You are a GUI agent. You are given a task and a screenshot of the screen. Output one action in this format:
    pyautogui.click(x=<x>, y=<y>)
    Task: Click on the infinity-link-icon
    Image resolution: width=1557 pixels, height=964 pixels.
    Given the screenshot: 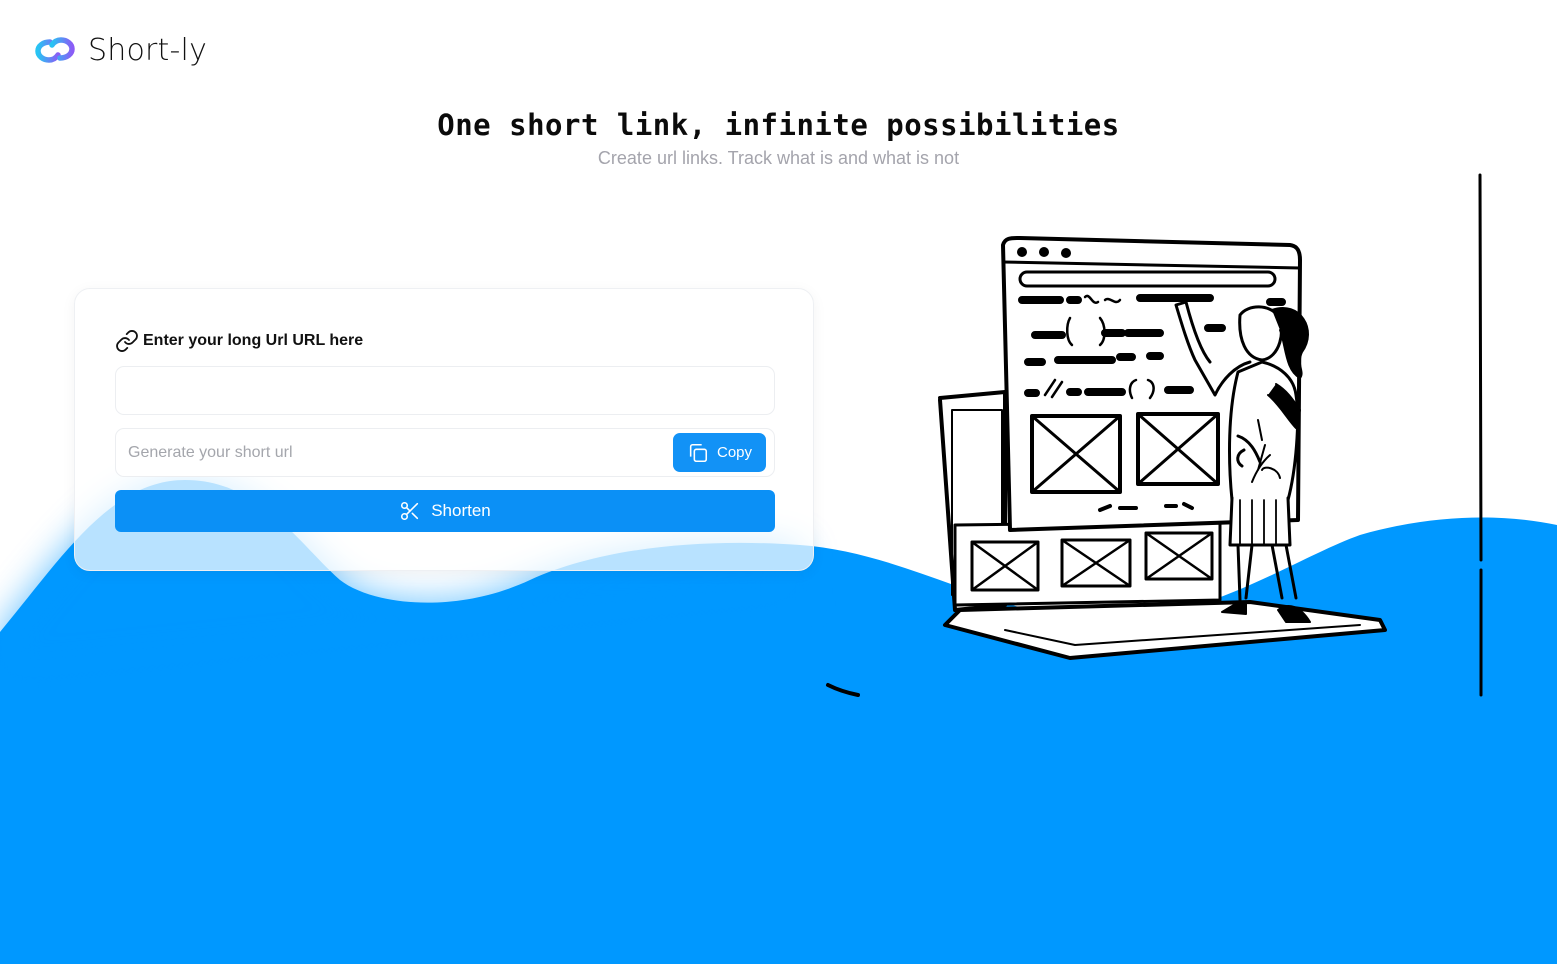 What is the action you would take?
    pyautogui.click(x=55, y=50)
    